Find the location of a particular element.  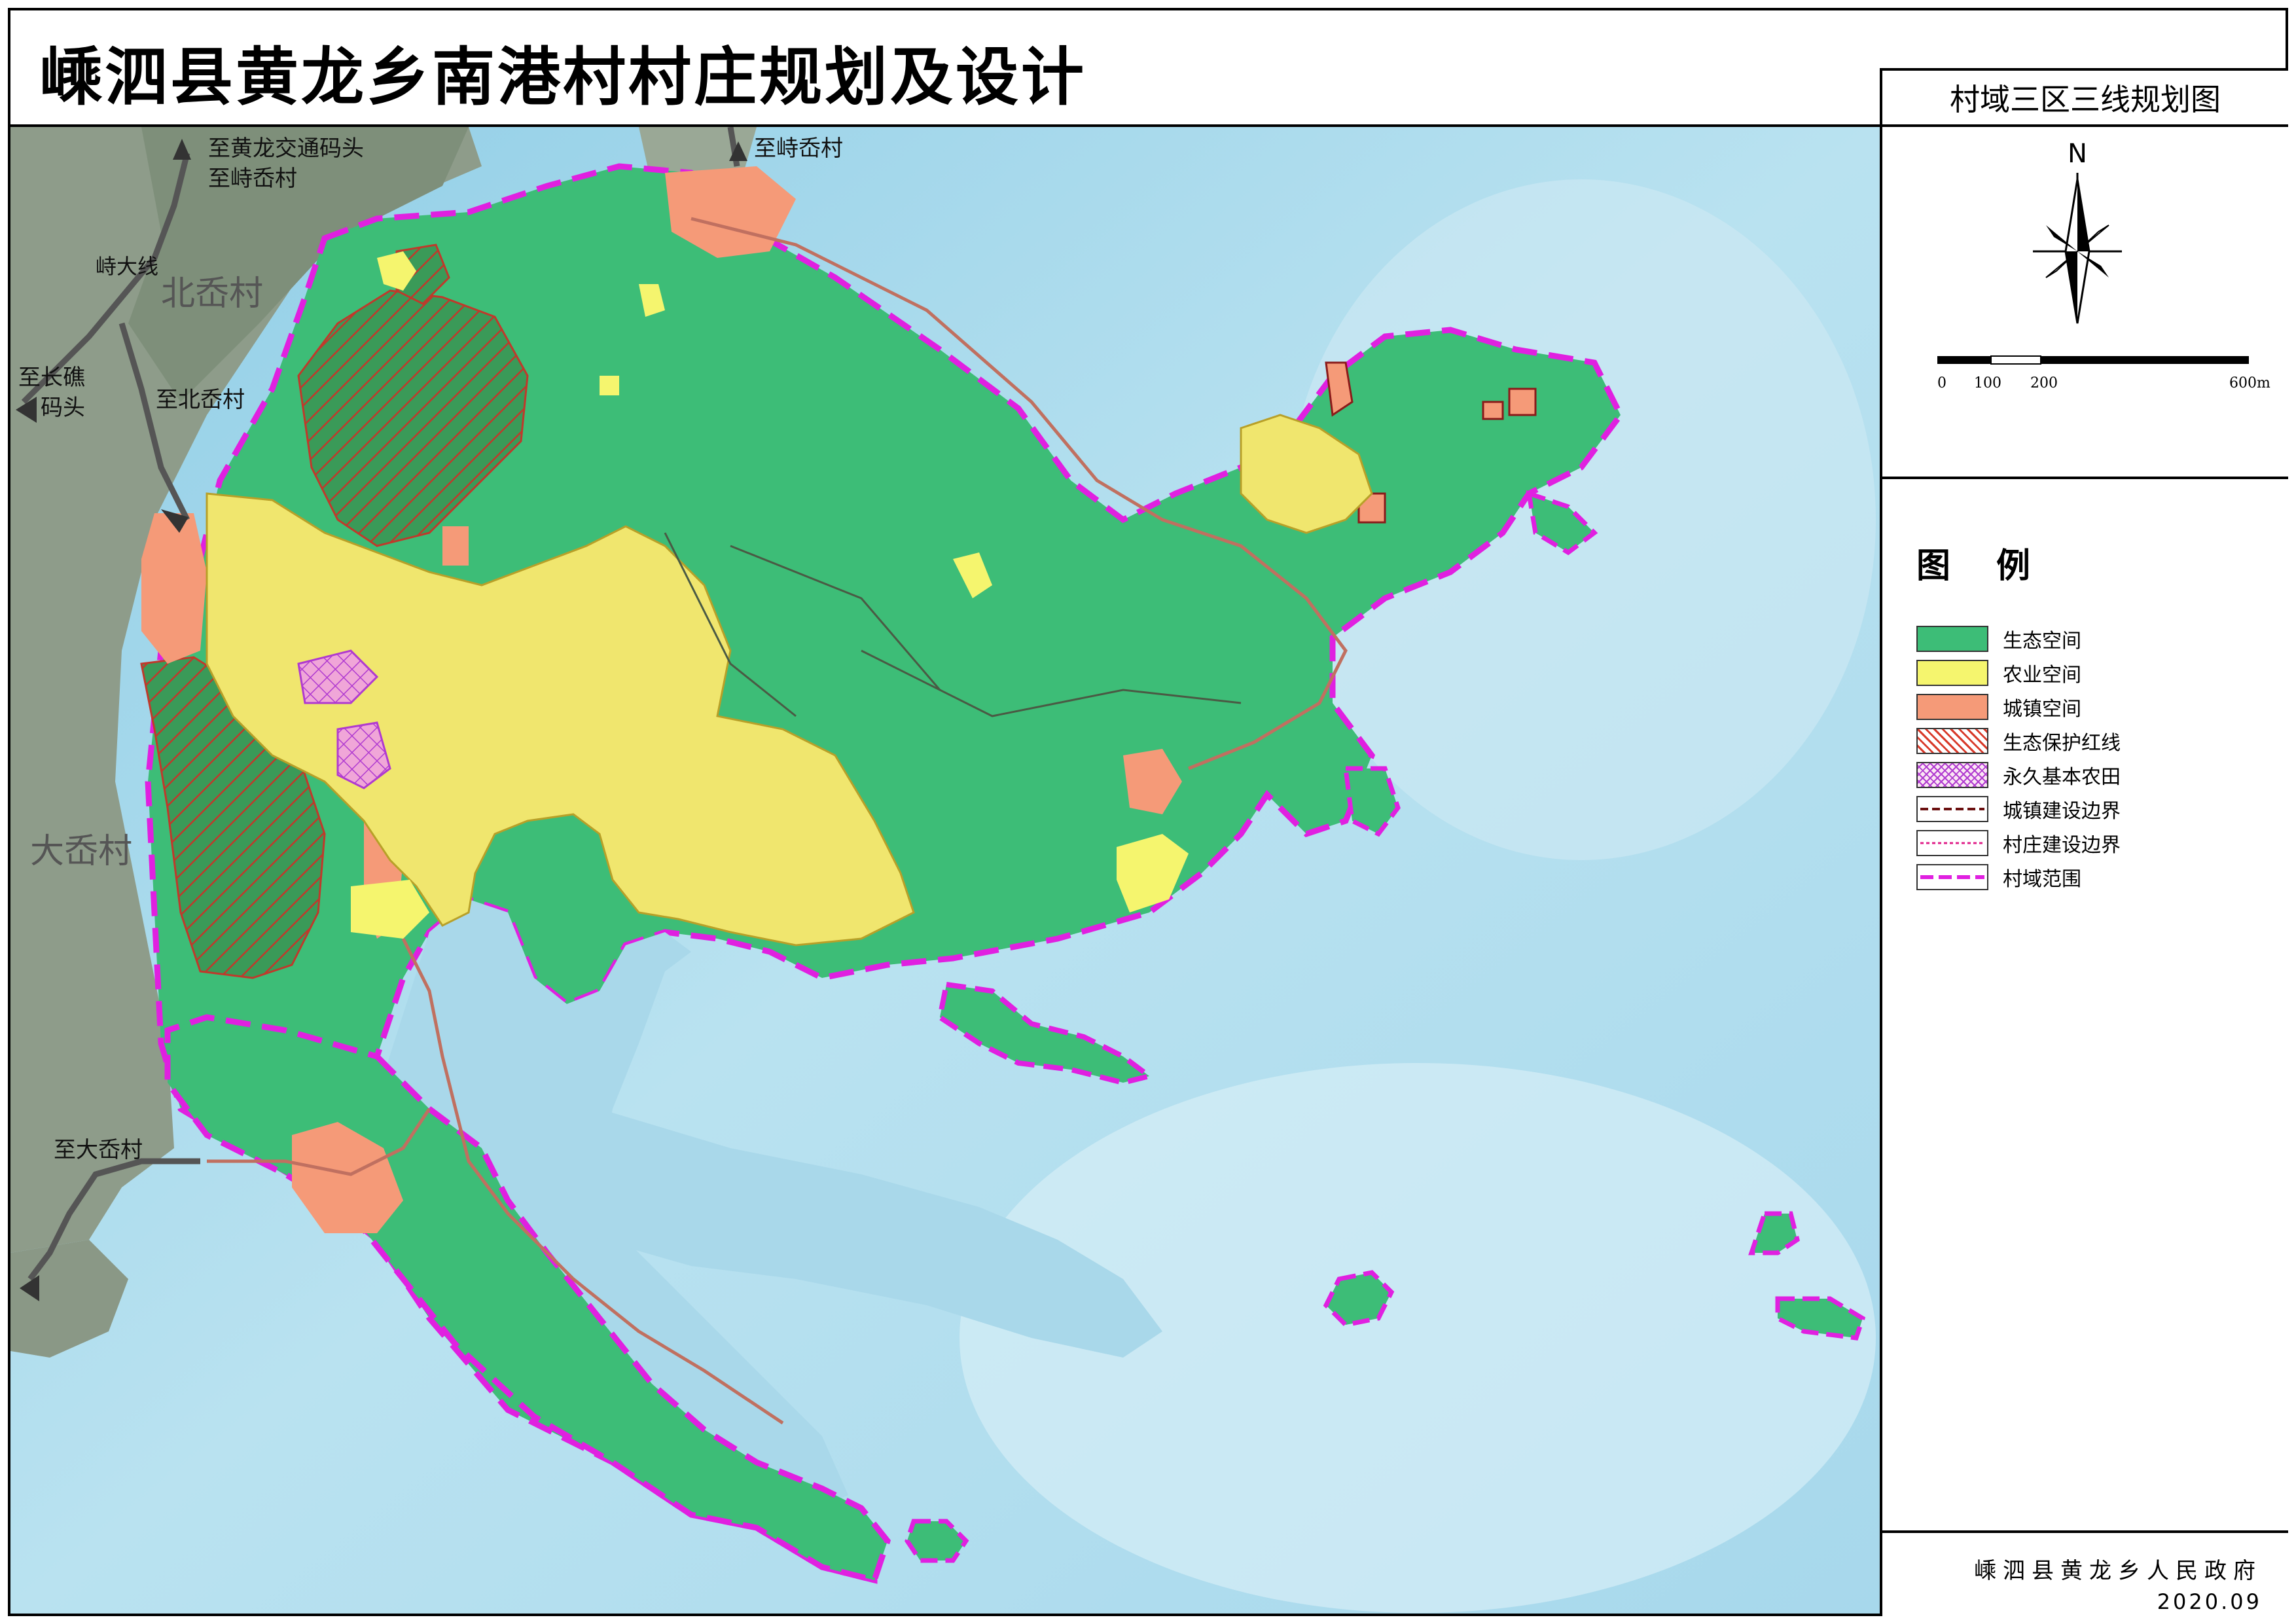

compass-scale-box: N 0 100 200 600m is located at coordinates (2085, 303).